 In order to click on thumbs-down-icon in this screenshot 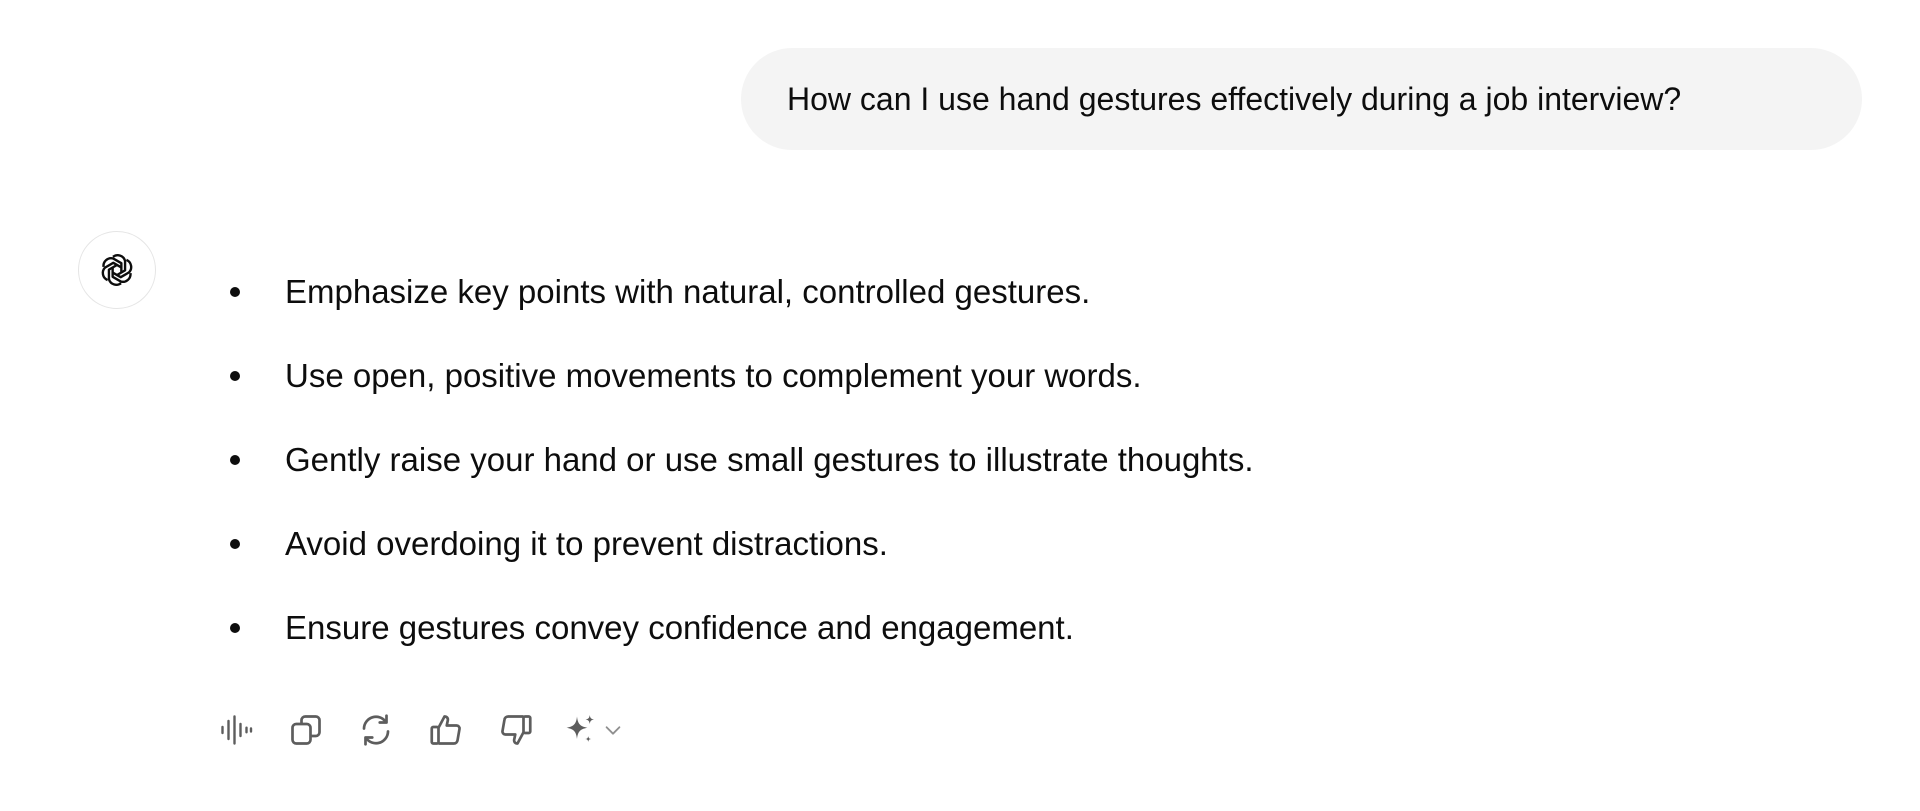, I will do `click(516, 730)`.